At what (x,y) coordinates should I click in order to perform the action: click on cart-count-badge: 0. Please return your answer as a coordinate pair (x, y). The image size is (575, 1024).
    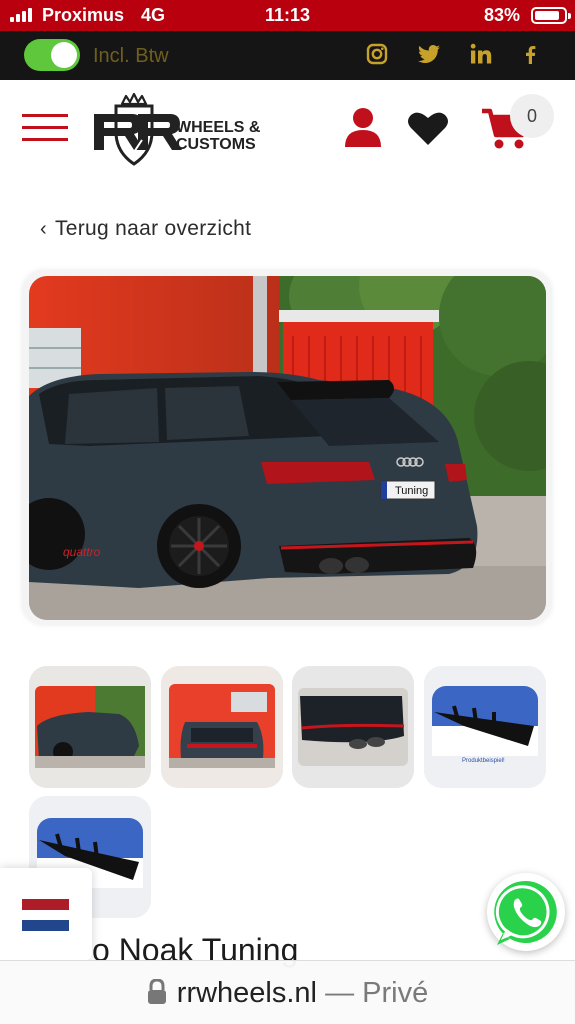
    Looking at the image, I should click on (532, 116).